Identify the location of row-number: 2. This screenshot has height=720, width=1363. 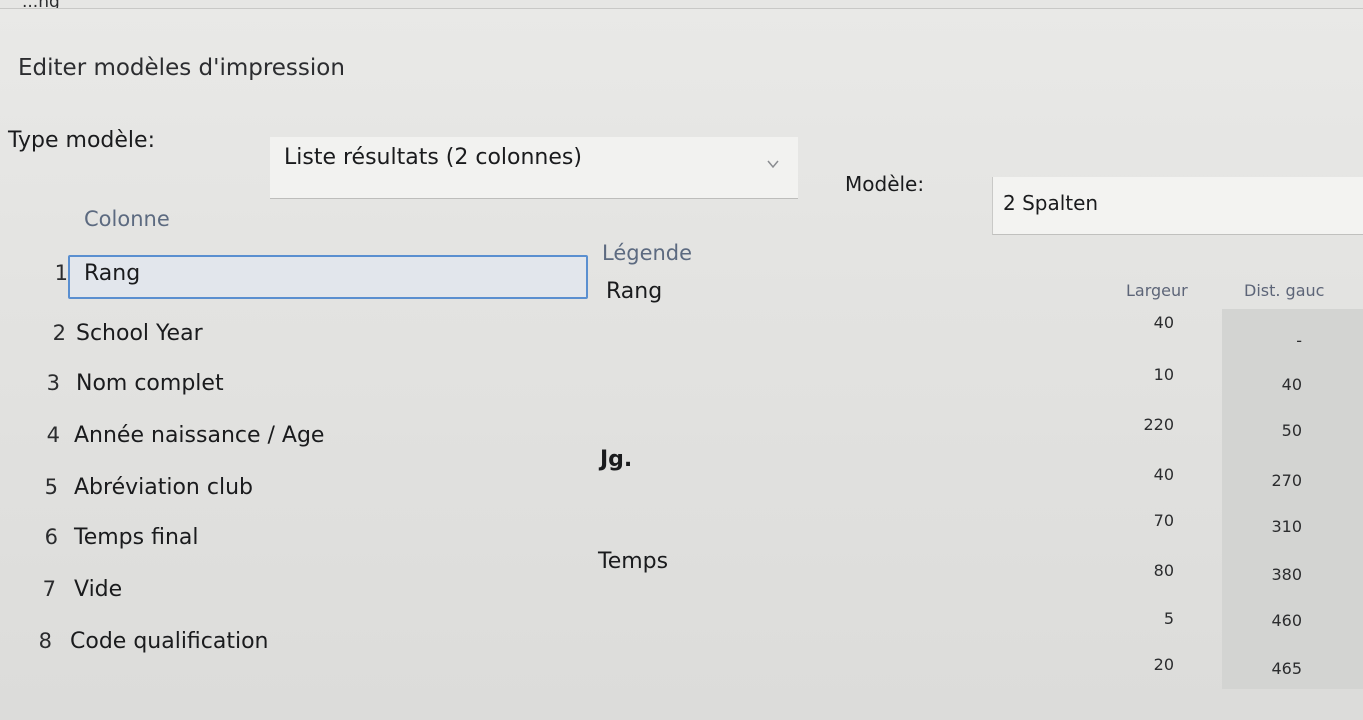
(59, 333).